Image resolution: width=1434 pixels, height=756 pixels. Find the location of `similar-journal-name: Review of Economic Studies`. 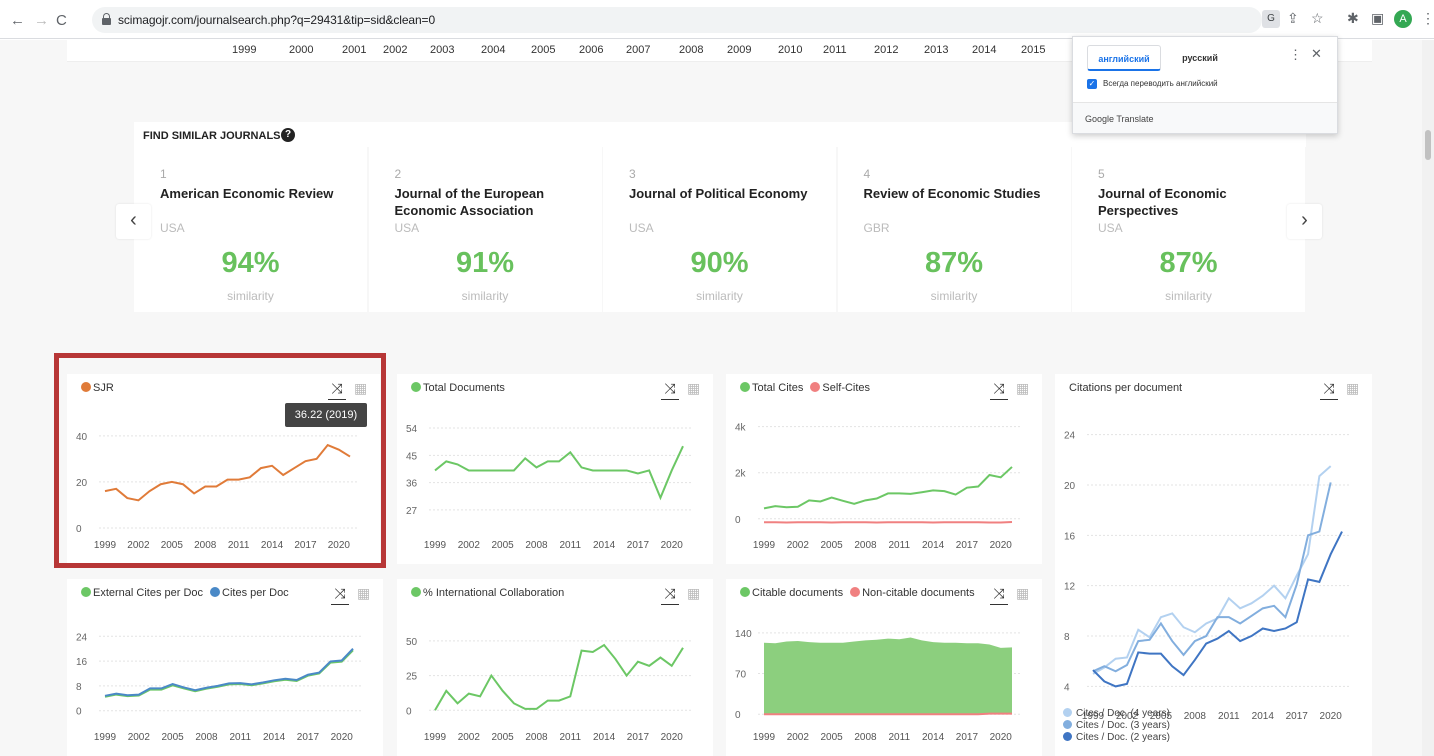

similar-journal-name: Review of Economic Studies is located at coordinates (952, 193).